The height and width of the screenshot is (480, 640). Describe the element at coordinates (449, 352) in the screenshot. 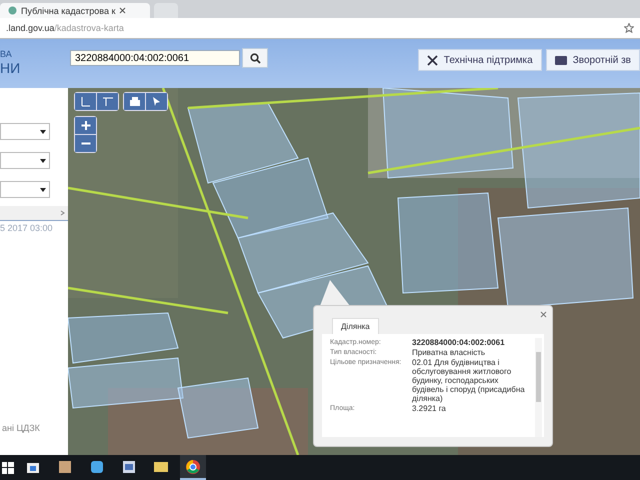

I see `field-value: Приватна власність` at that location.